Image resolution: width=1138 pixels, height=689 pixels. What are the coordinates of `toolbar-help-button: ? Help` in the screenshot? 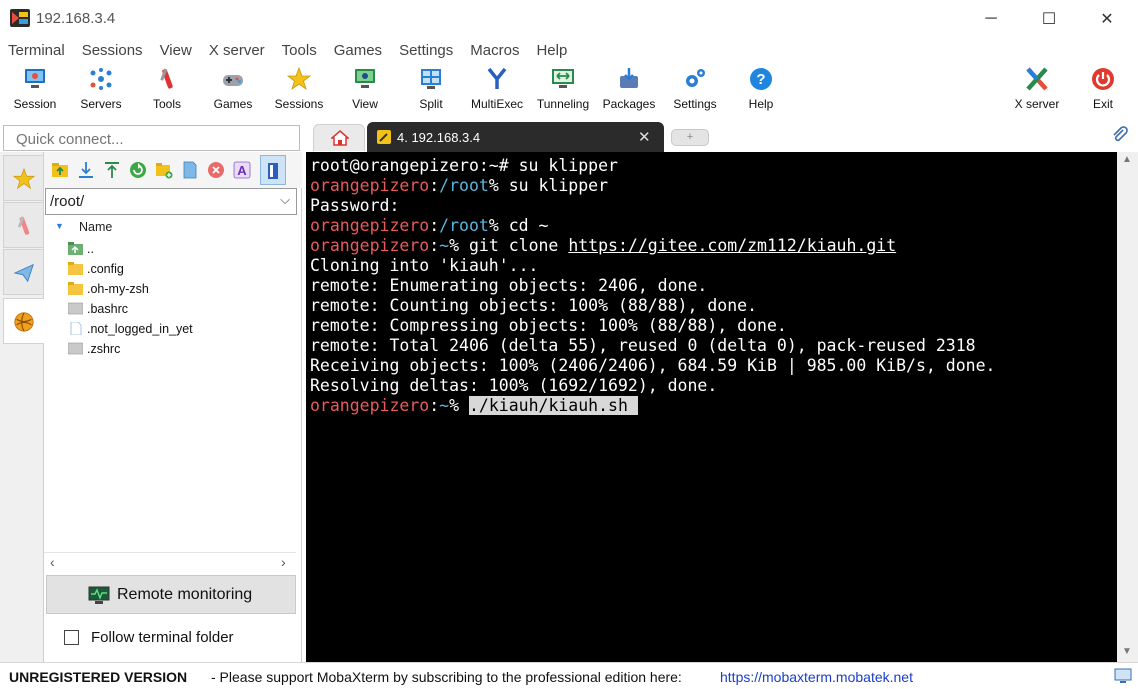 It's located at (761, 91).